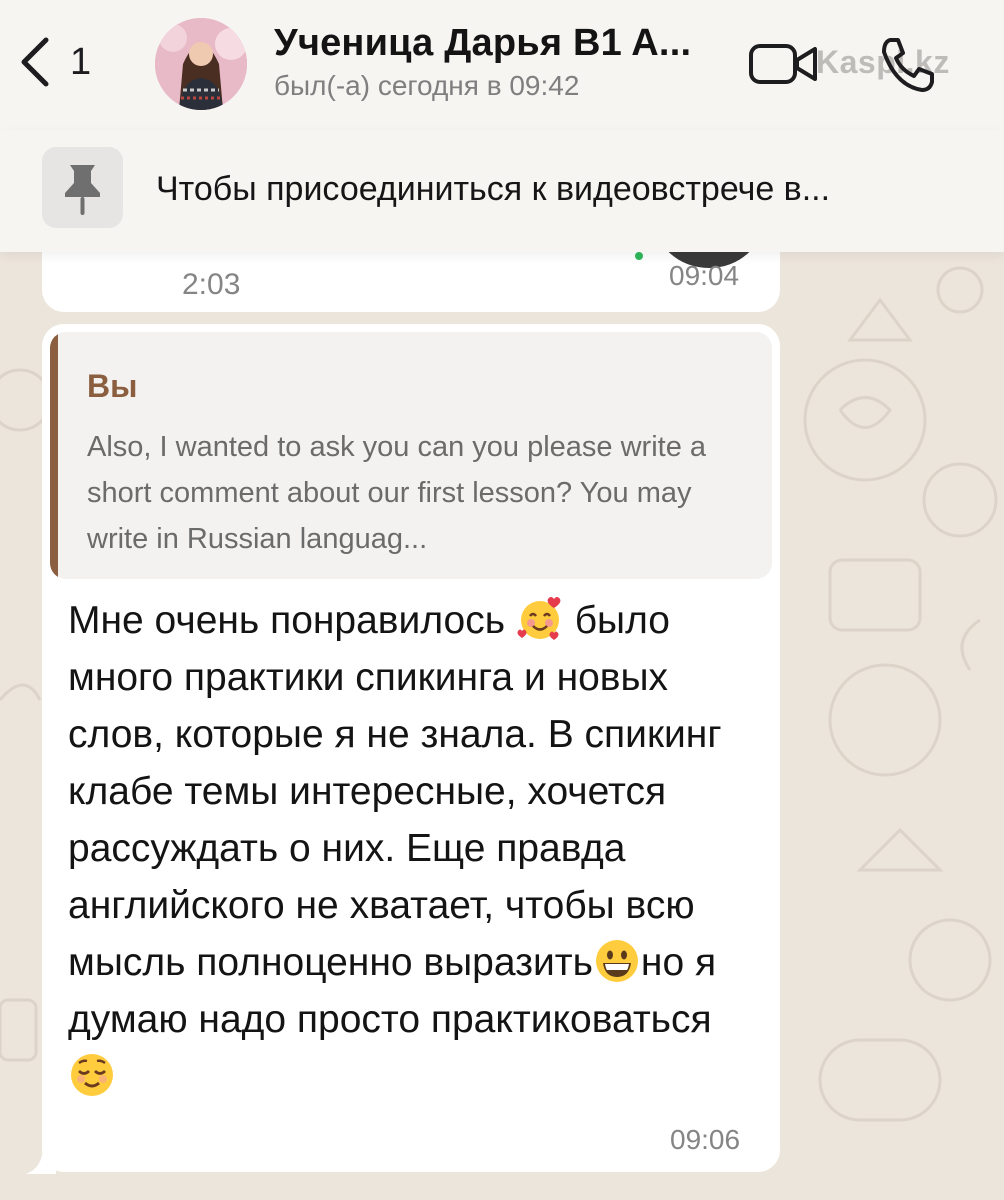 Image resolution: width=1004 pixels, height=1200 pixels. What do you see at coordinates (539, 618) in the screenshot?
I see `smiling-face-with-hearts-icon` at bounding box center [539, 618].